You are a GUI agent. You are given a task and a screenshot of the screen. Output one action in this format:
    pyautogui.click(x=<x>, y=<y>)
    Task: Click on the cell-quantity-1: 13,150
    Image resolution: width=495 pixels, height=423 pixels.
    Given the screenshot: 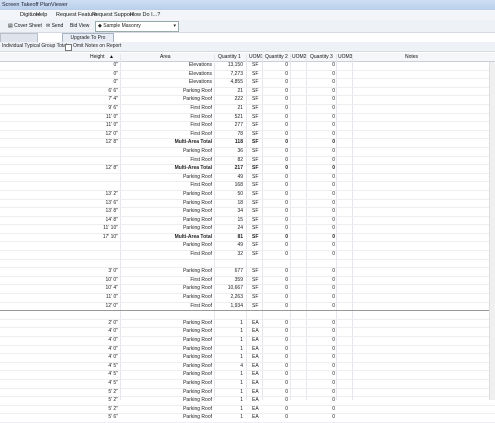 What is the action you would take?
    pyautogui.click(x=235, y=65)
    